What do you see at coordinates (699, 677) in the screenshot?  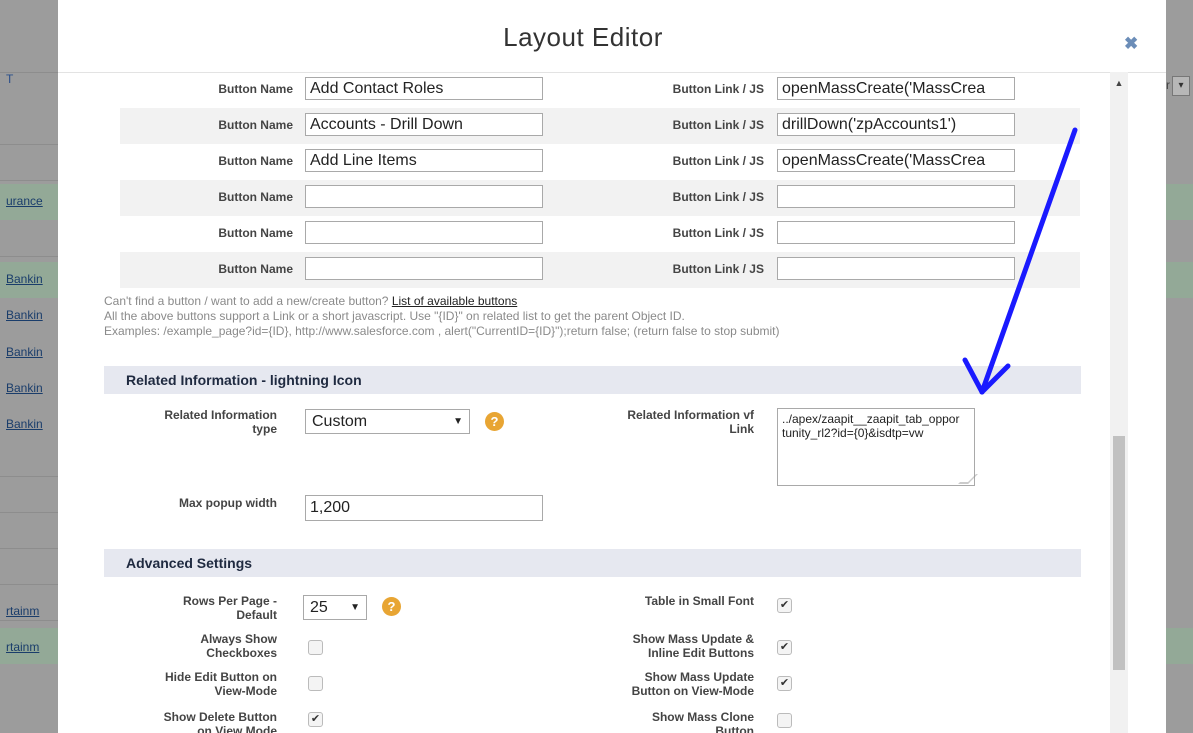 I see `label-line: Show Mass Update` at bounding box center [699, 677].